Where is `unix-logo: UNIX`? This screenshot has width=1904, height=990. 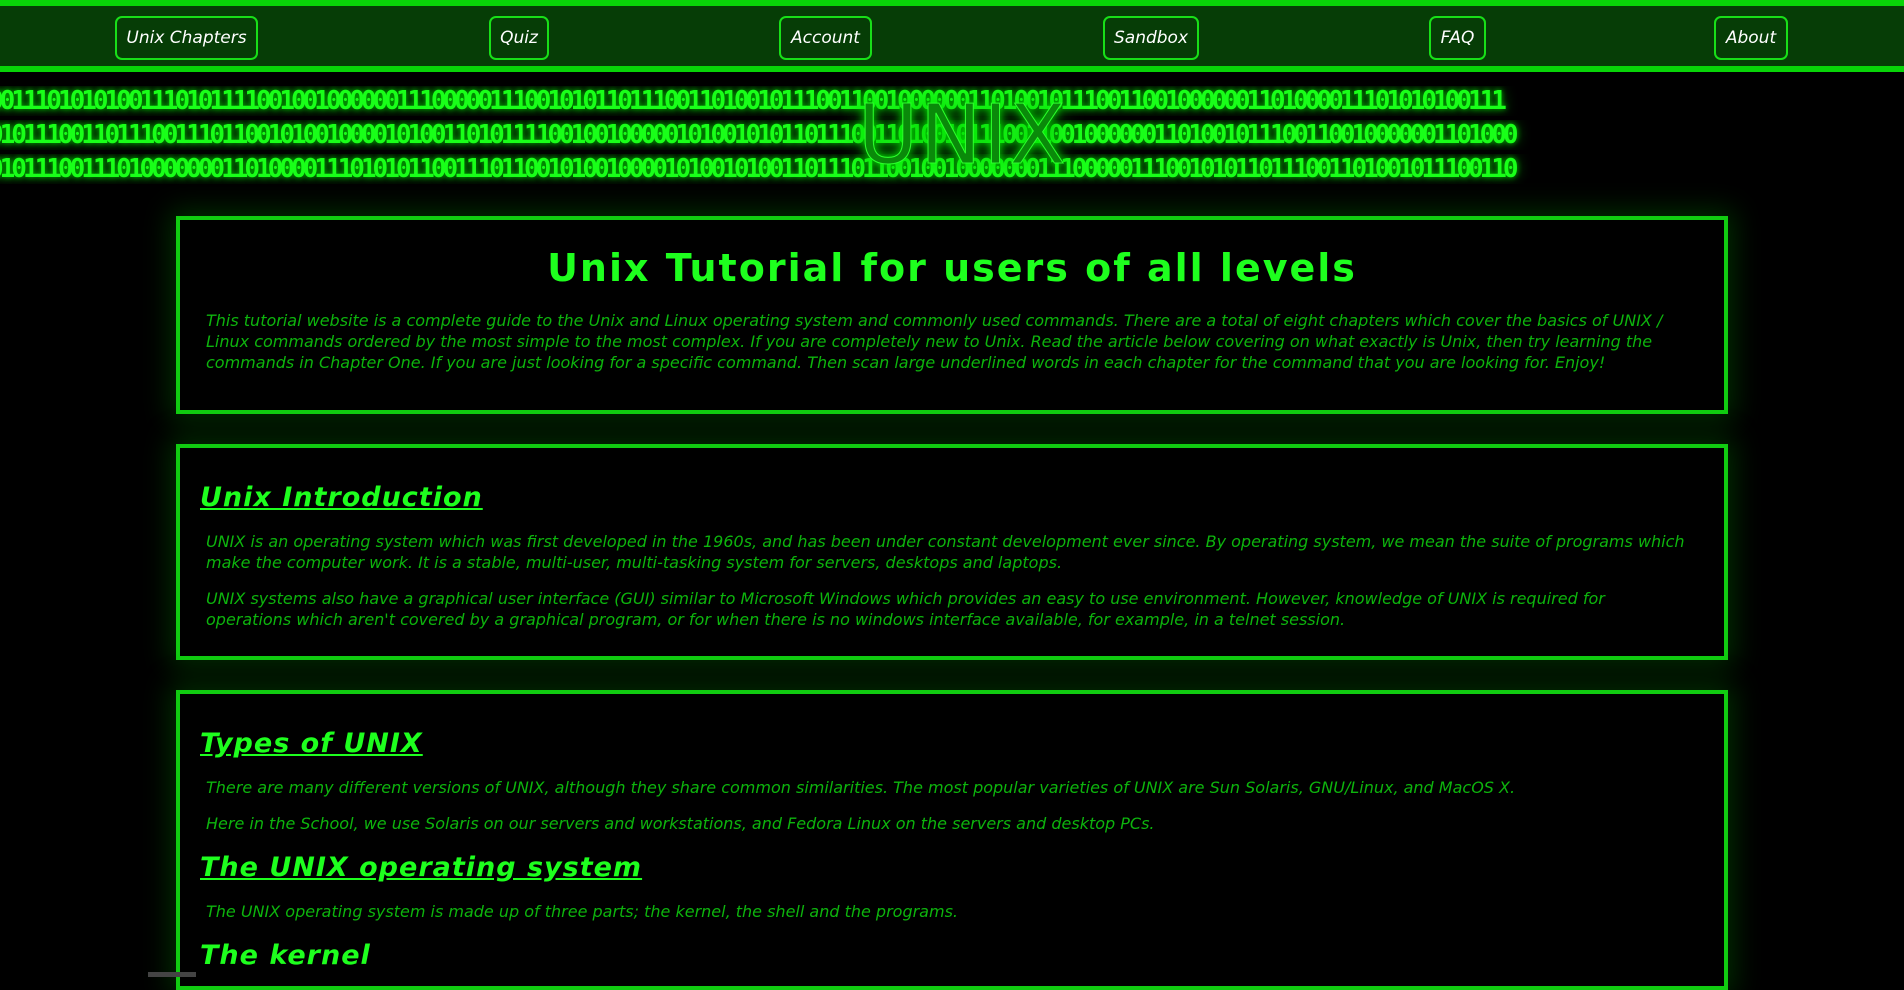
unix-logo: UNIX is located at coordinates (963, 136).